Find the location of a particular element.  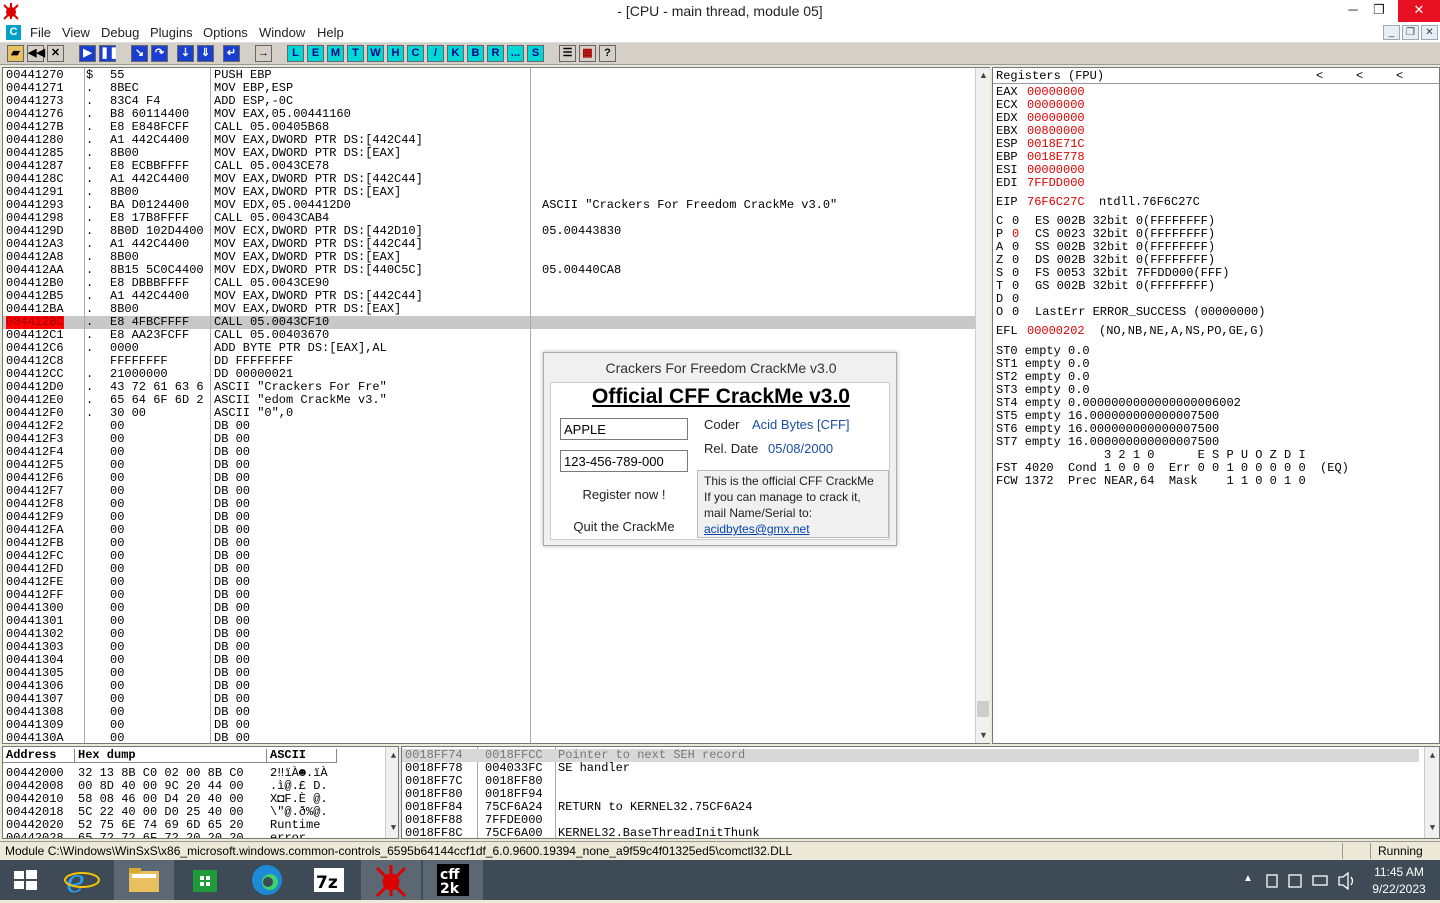

disasm-row: 00441305 00 DB 00 is located at coordinates (489, 673).